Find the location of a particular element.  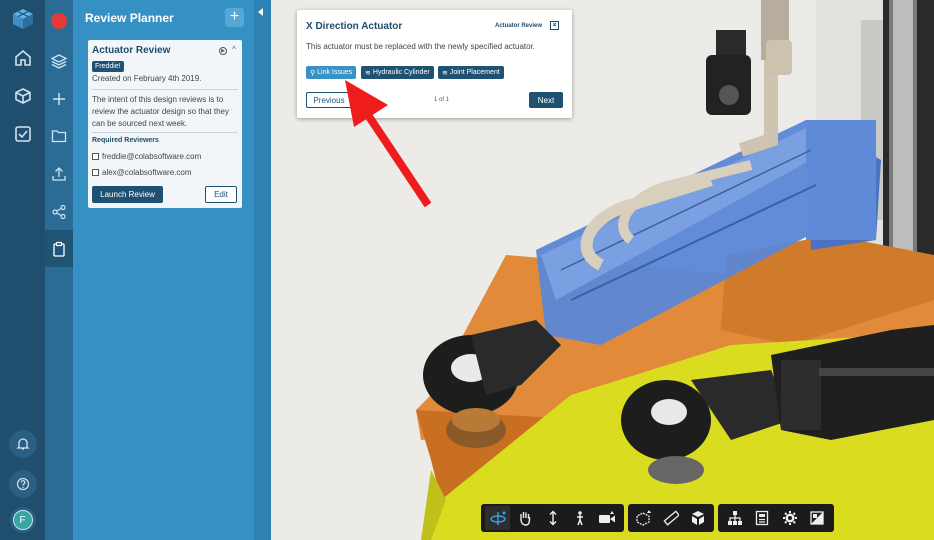

add-review-button: + is located at coordinates (234, 17).